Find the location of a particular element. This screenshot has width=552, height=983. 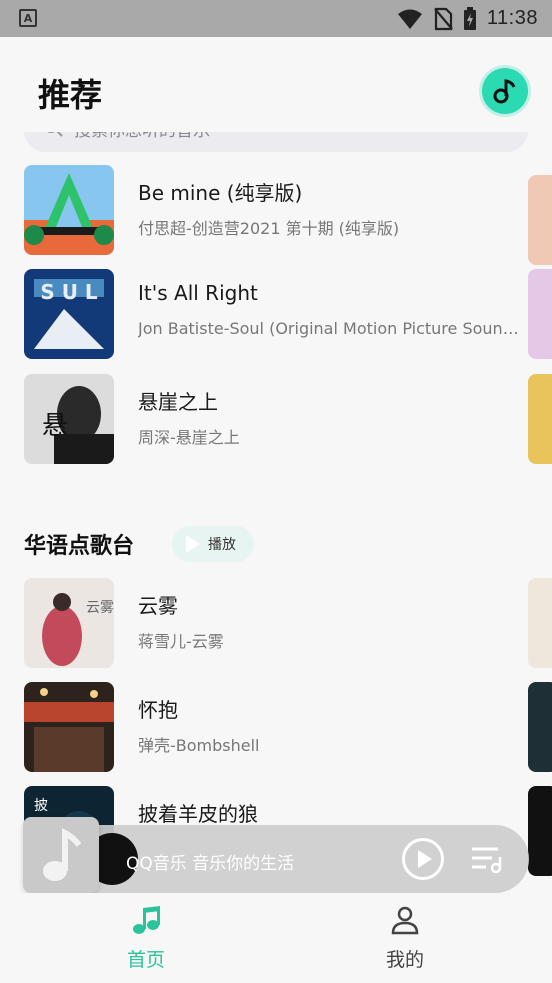

section-title: 华语点歌台 is located at coordinates (79, 546).